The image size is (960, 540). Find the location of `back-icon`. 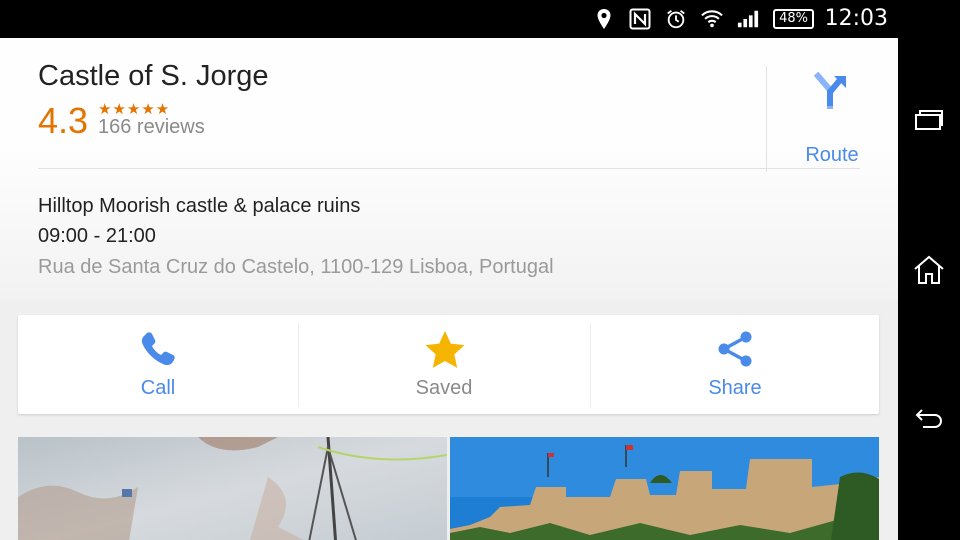

back-icon is located at coordinates (929, 420).